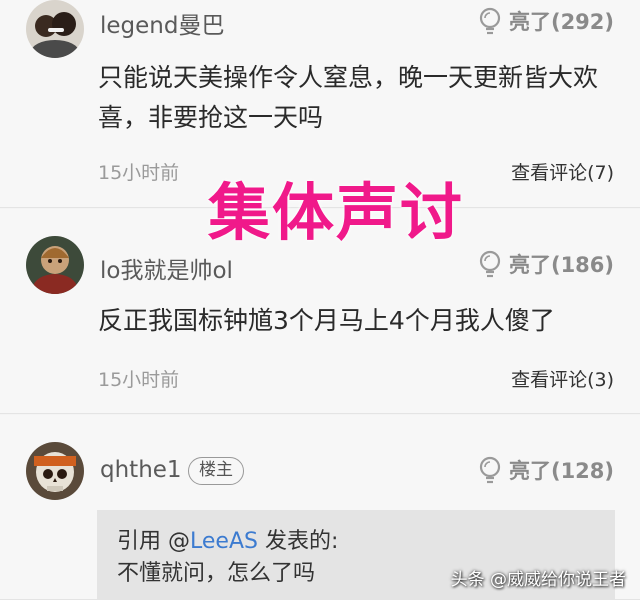 The width and height of the screenshot is (640, 600). What do you see at coordinates (326, 320) in the screenshot?
I see `comment-text: 反正我国标钟馗3个月马上4个月我人傻了` at bounding box center [326, 320].